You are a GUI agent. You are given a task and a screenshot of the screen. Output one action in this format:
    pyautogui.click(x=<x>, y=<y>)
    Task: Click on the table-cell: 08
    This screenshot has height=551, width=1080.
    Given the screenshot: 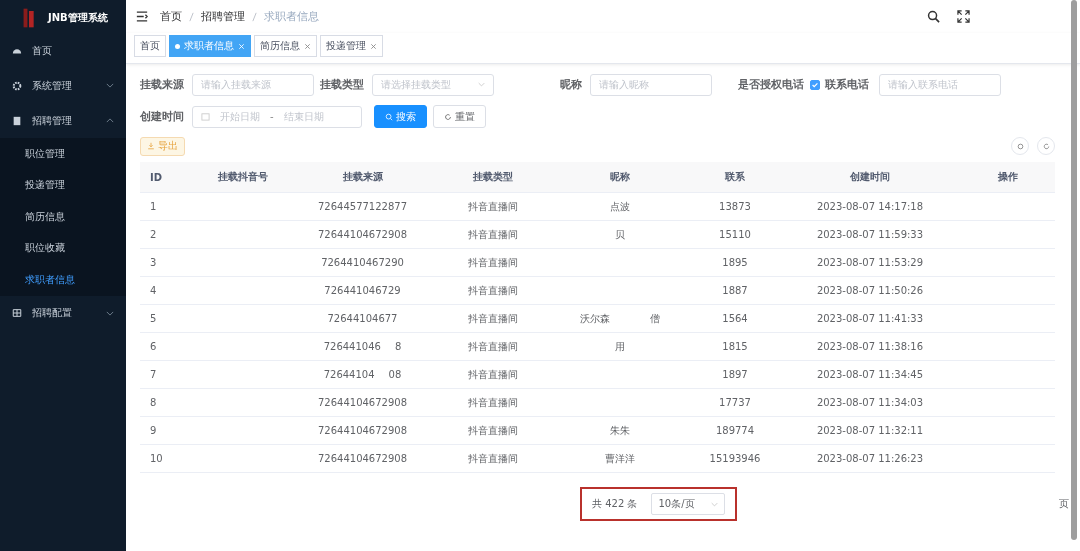 What is the action you would take?
    pyautogui.click(x=395, y=374)
    